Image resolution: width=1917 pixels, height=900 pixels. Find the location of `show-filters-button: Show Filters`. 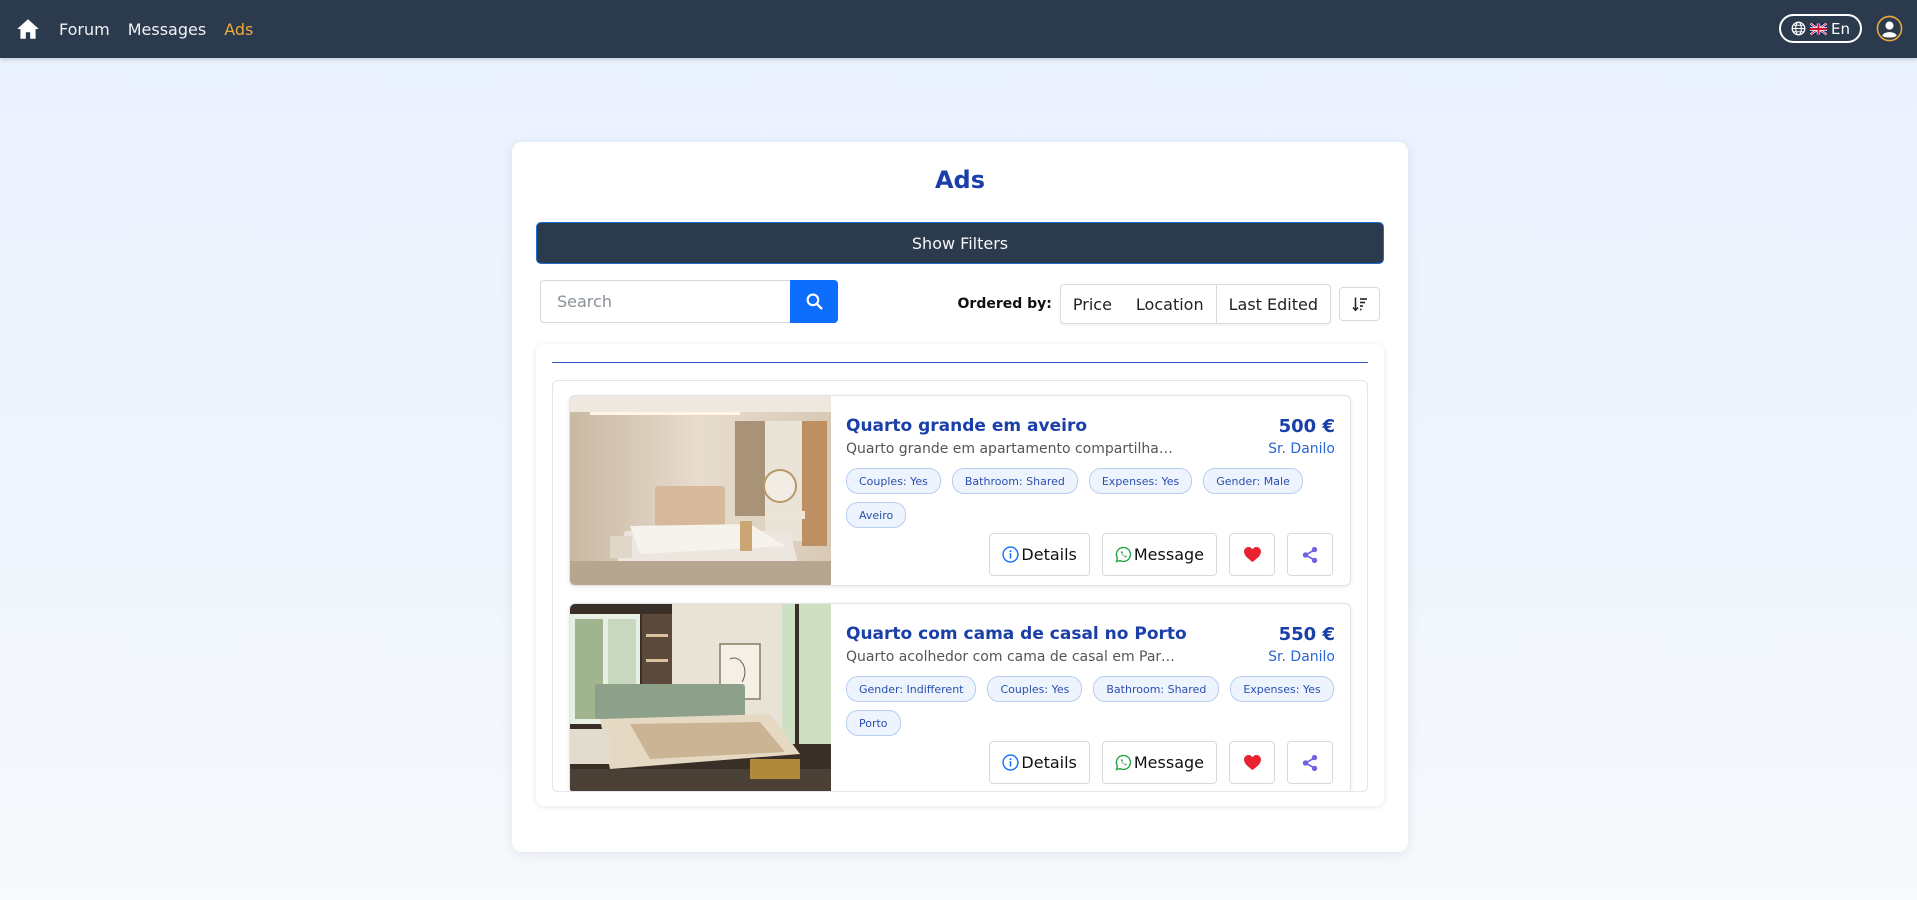

show-filters-button: Show Filters is located at coordinates (960, 243).